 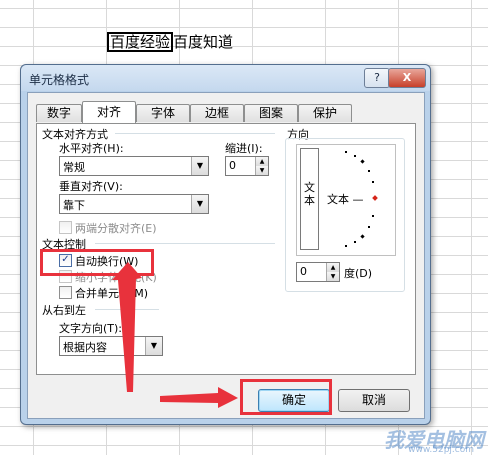 I want to click on selected-cell-text: 百度经验, so click(x=140, y=42).